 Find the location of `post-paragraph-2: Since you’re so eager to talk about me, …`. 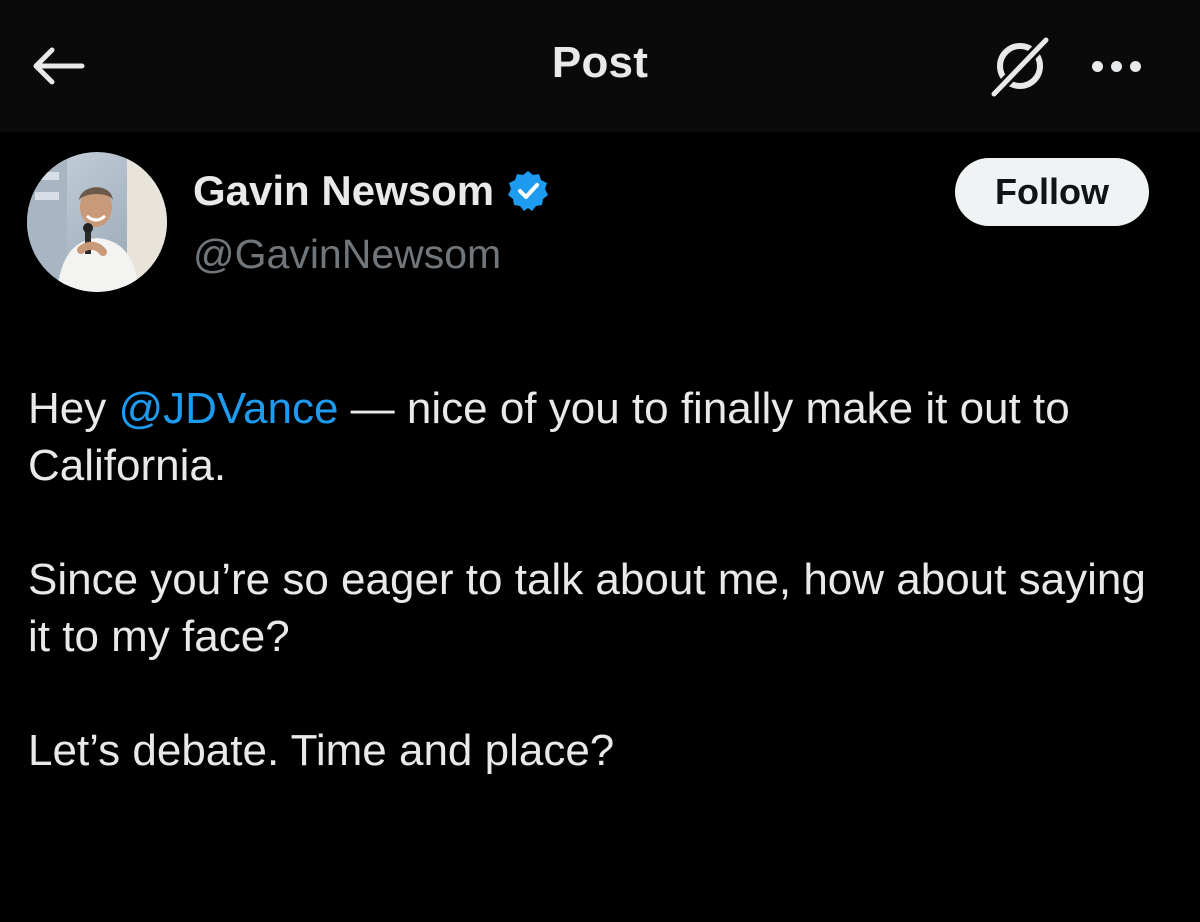

post-paragraph-2: Since you’re so eager to talk about me, … is located at coordinates (587, 608).